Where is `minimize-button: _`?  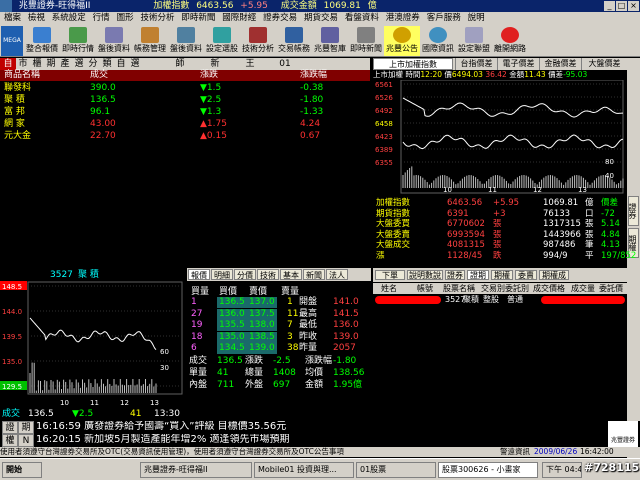
minimize-button: _ is located at coordinates (609, 6).